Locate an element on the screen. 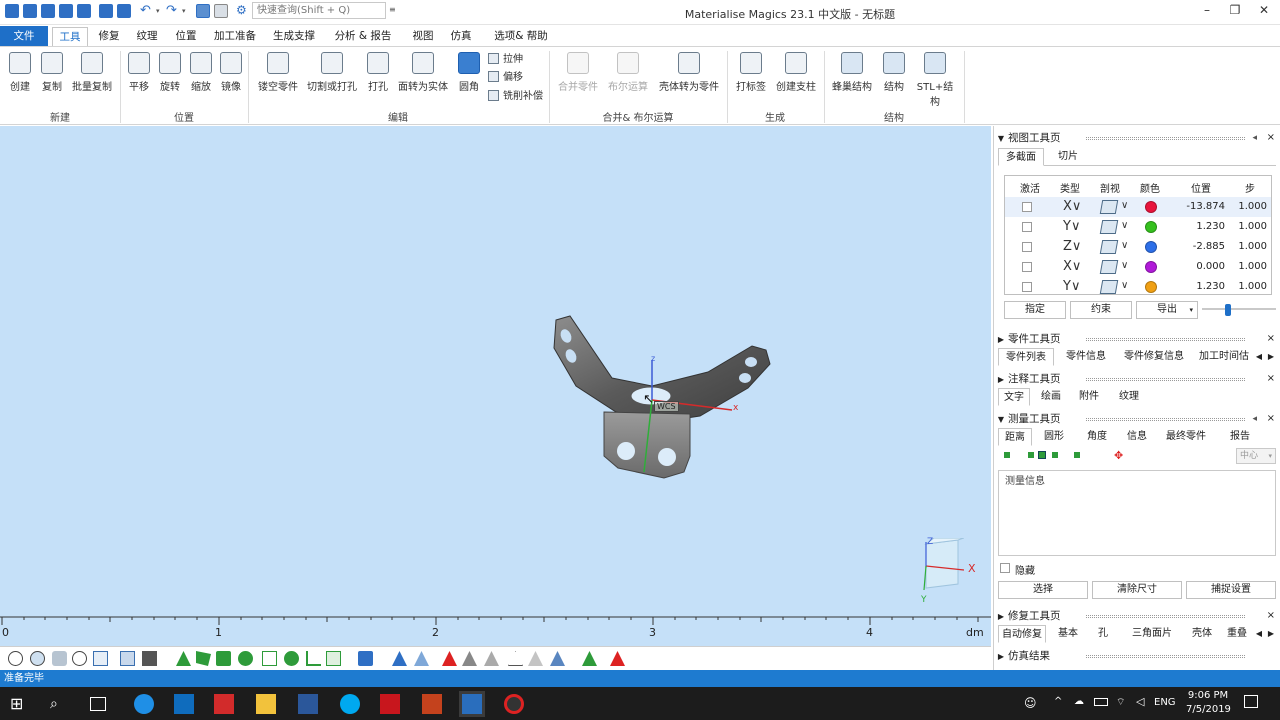 This screenshot has height=720, width=1280. box-select-icon is located at coordinates (269, 658).